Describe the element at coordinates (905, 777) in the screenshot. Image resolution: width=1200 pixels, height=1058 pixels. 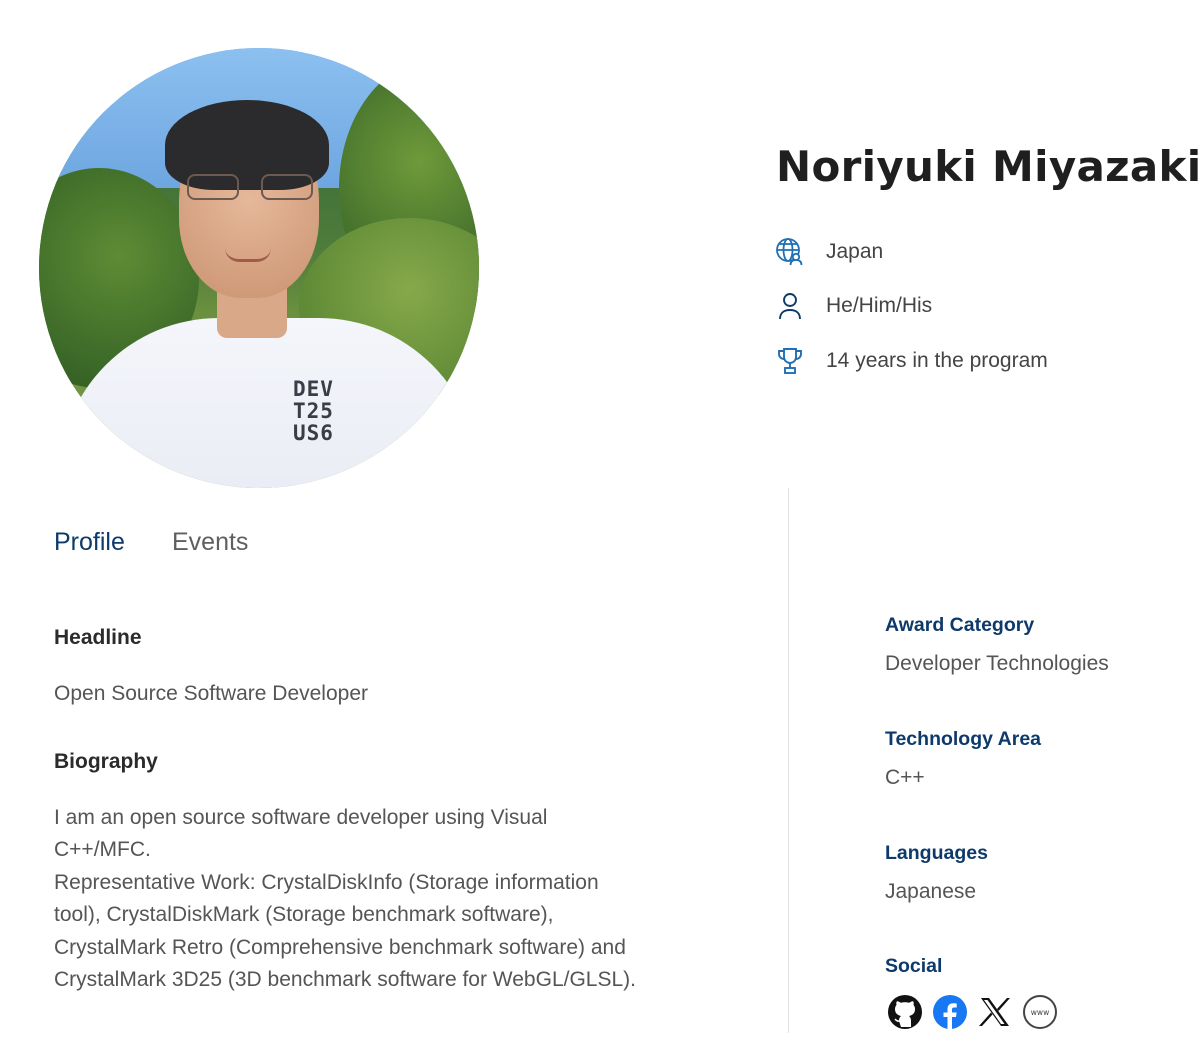
I see `technology-area-value: C++` at that location.